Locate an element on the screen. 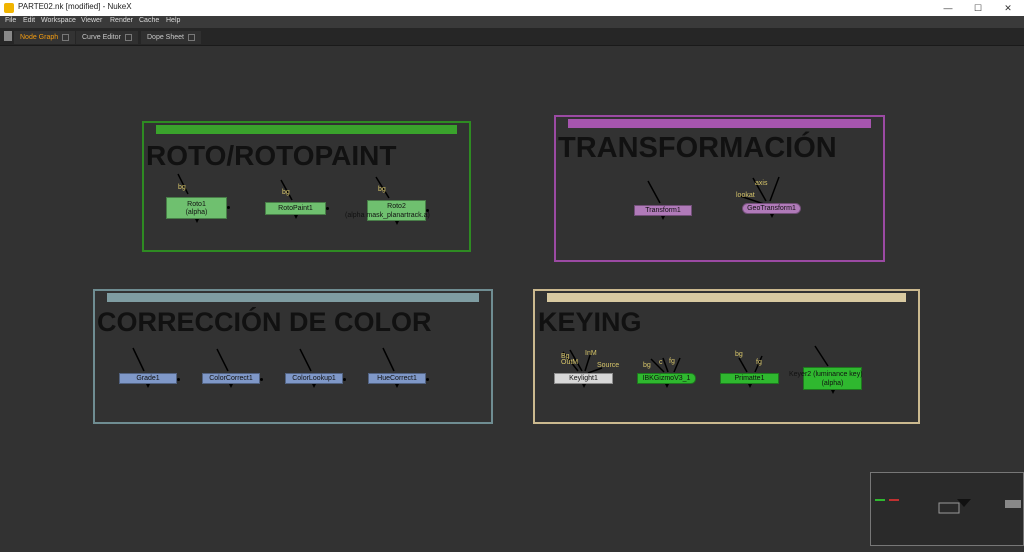 This screenshot has height=552, width=1024. node-grade1-name: Grade1 is located at coordinates (148, 378).